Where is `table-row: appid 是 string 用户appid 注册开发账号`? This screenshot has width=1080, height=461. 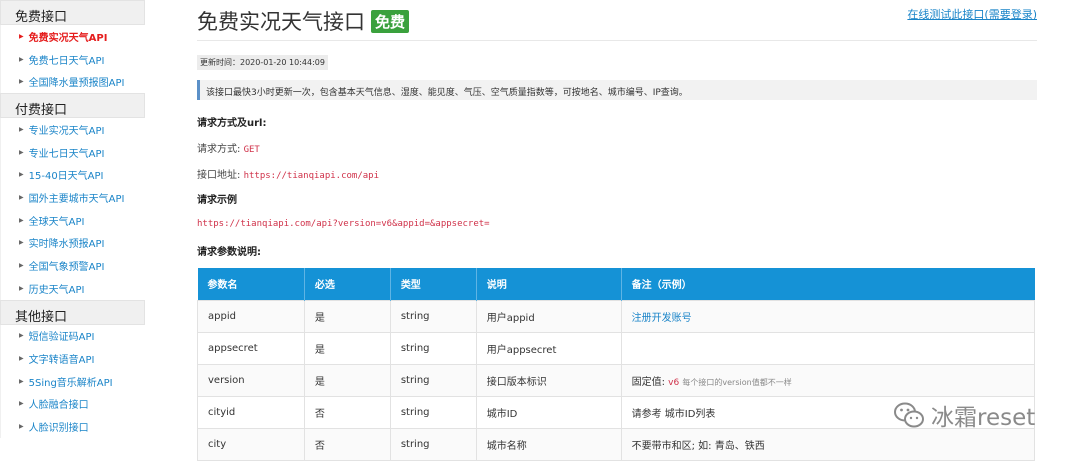 table-row: appid 是 string 用户appid 注册开发账号 is located at coordinates (616, 316).